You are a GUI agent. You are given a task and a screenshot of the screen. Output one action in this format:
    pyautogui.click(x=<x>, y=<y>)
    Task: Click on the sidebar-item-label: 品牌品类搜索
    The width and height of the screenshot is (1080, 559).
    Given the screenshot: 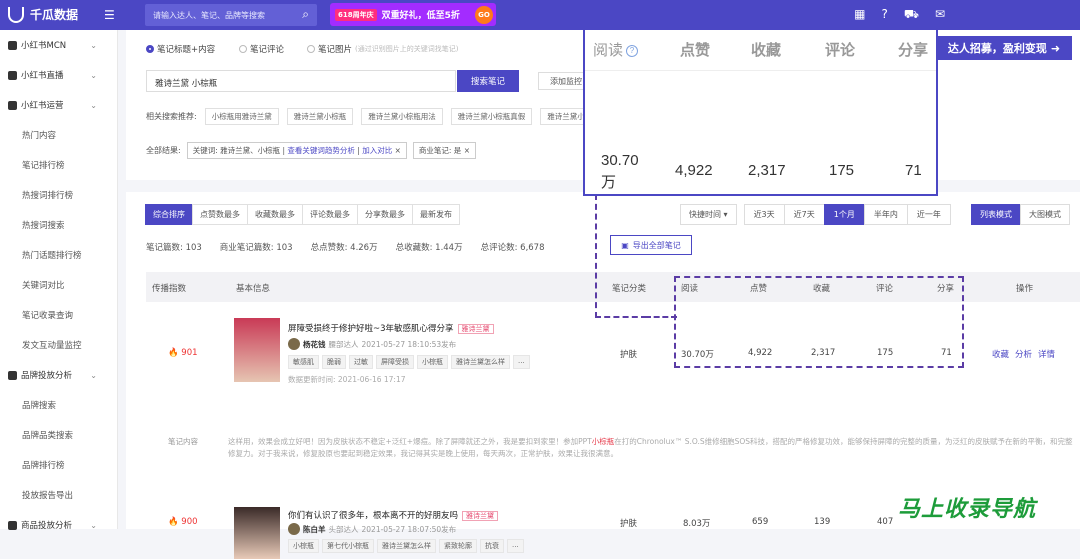 What is the action you would take?
    pyautogui.click(x=48, y=436)
    